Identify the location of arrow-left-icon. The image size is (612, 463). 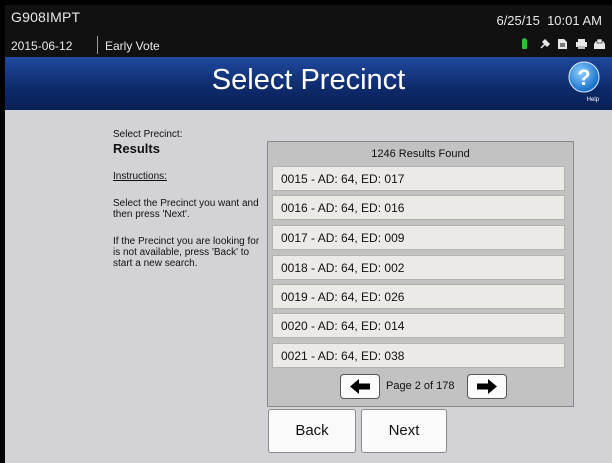
(360, 386).